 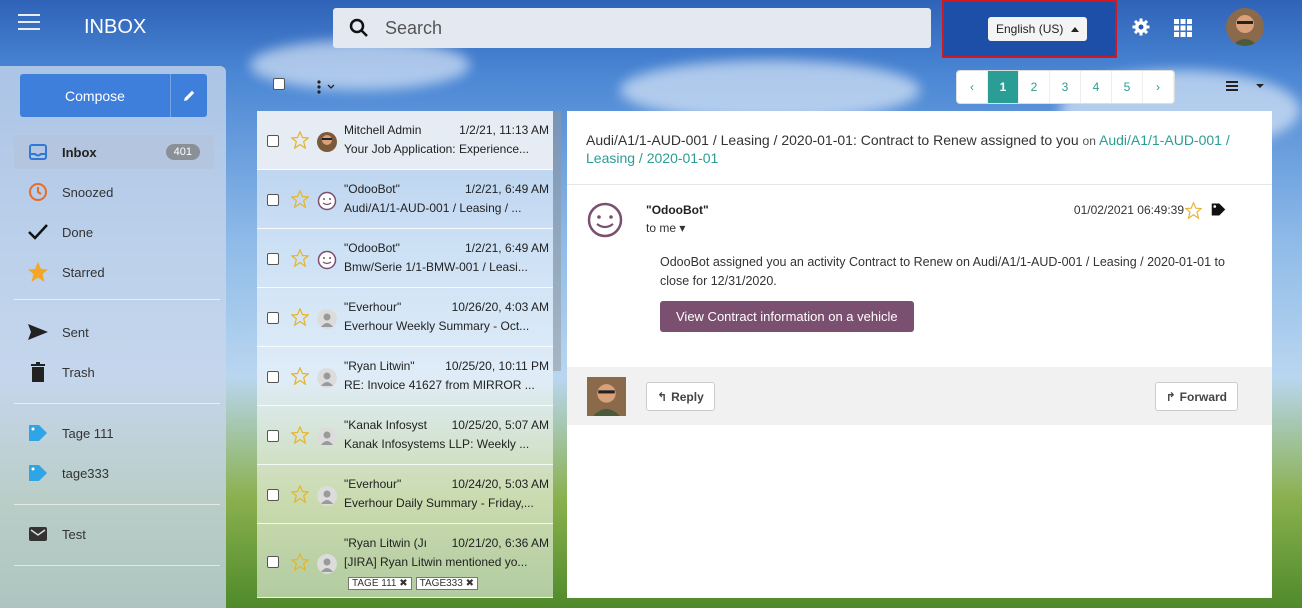 I want to click on message-sender: "Everhour", so click(x=373, y=484).